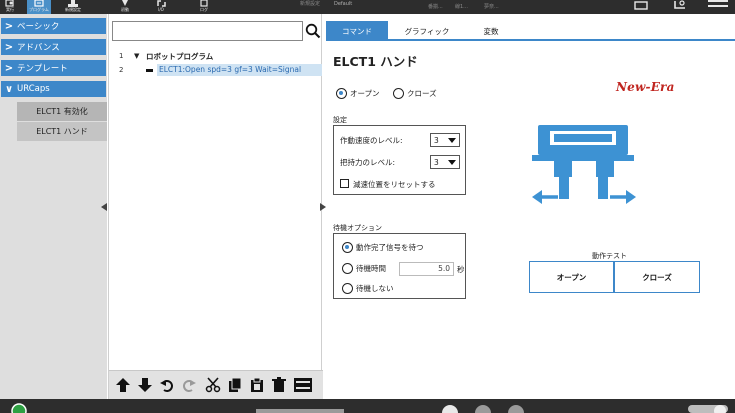  I want to click on gripper-illustration, so click(584, 164).